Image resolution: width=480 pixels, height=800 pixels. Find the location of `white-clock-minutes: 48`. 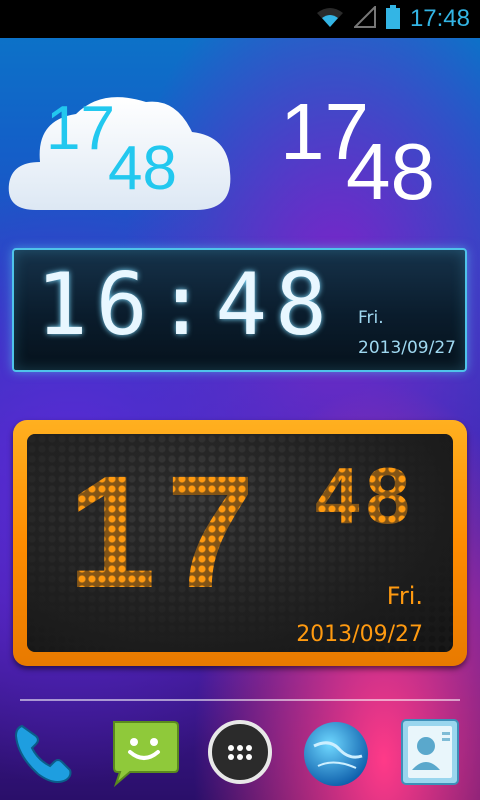

white-clock-minutes: 48 is located at coordinates (390, 171).